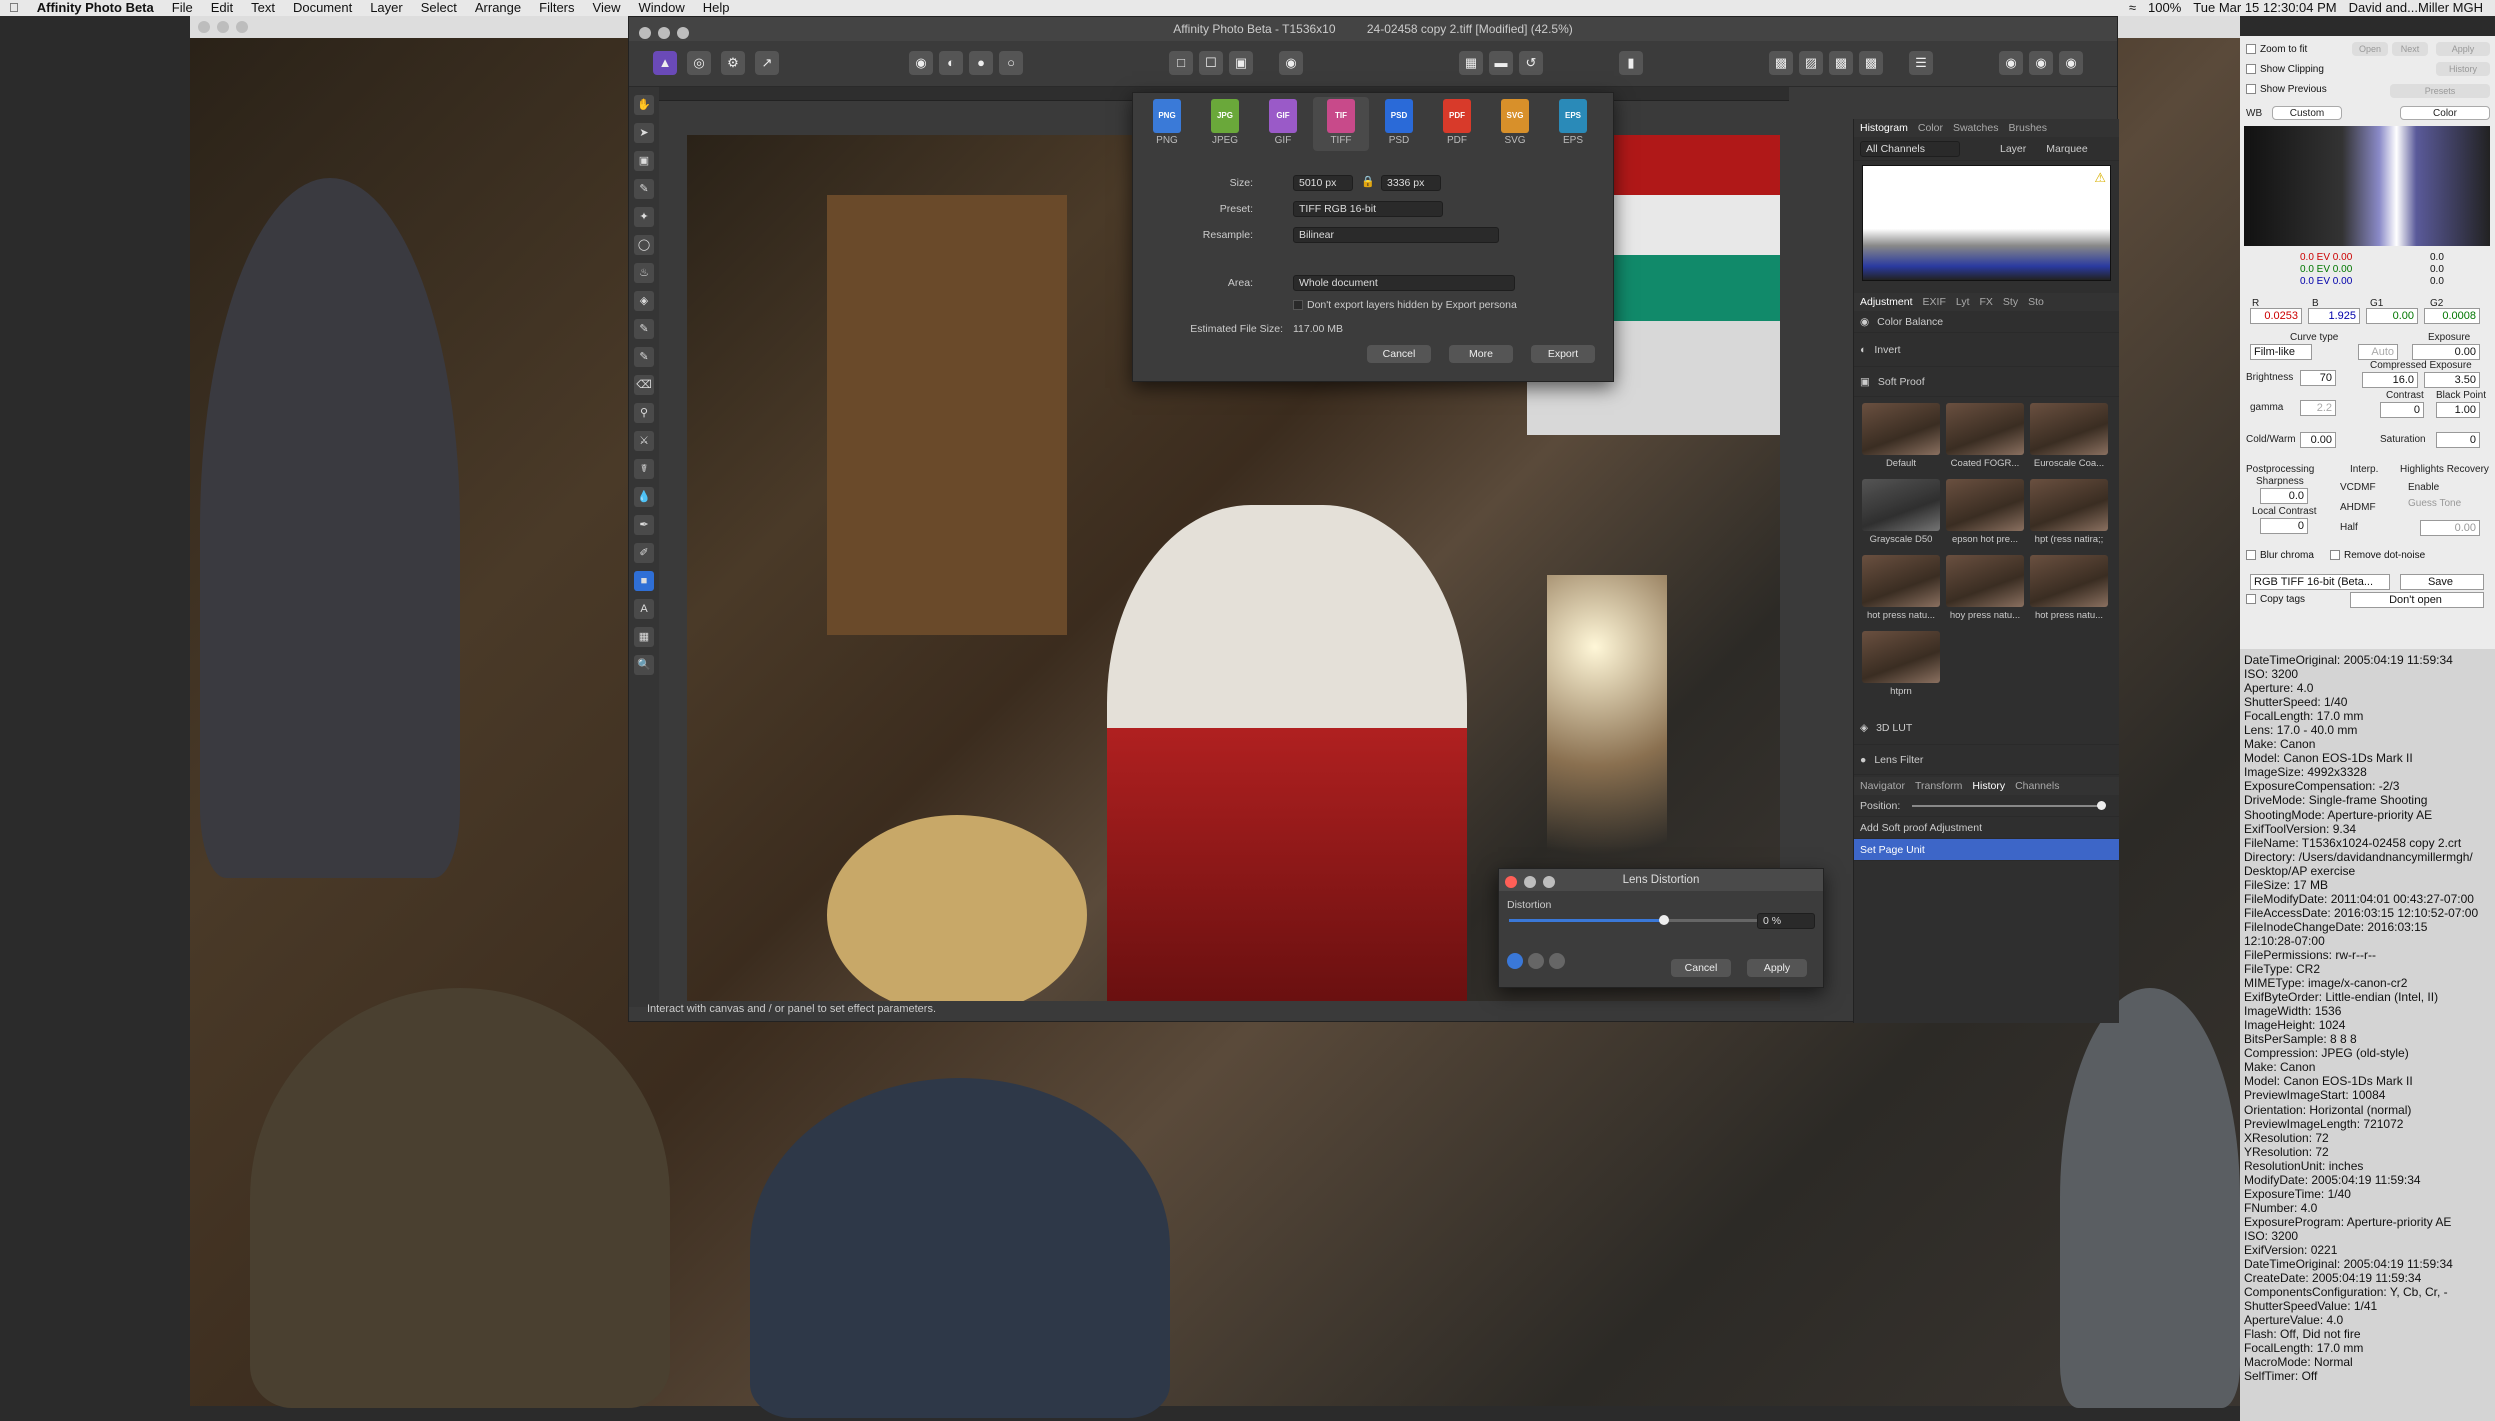 The height and width of the screenshot is (1421, 2495). Describe the element at coordinates (1986, 850) in the screenshot. I see `history-item-selected: Set Page Unit` at that location.